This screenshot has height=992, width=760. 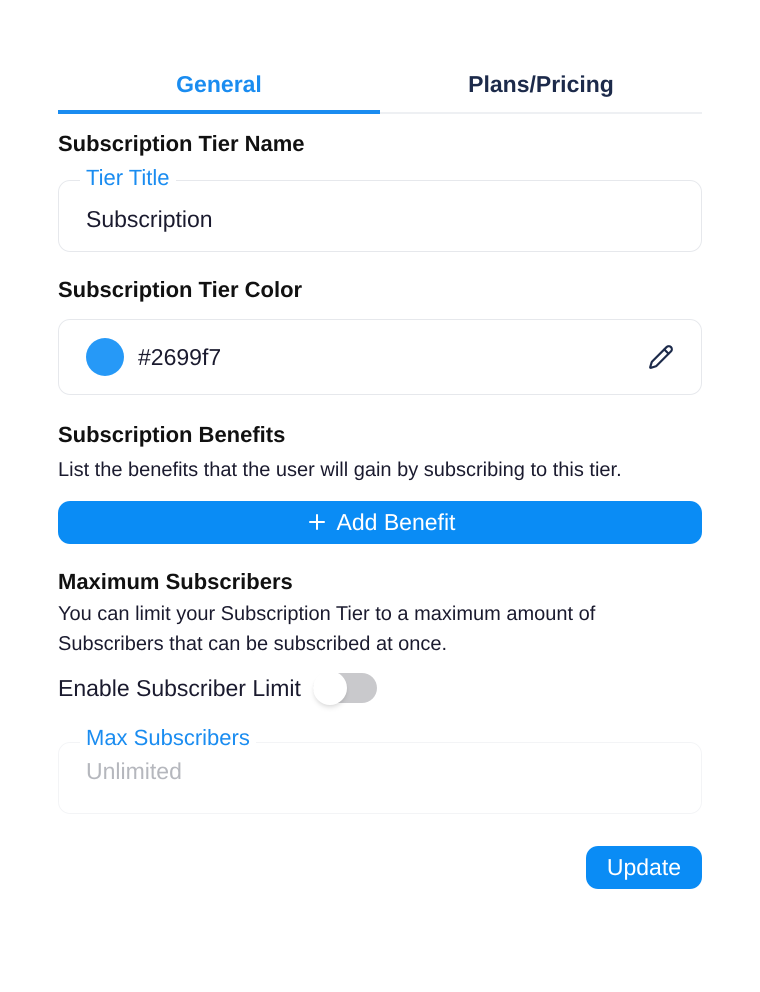 I want to click on section-heading: Maximum Subscribers, so click(x=176, y=581).